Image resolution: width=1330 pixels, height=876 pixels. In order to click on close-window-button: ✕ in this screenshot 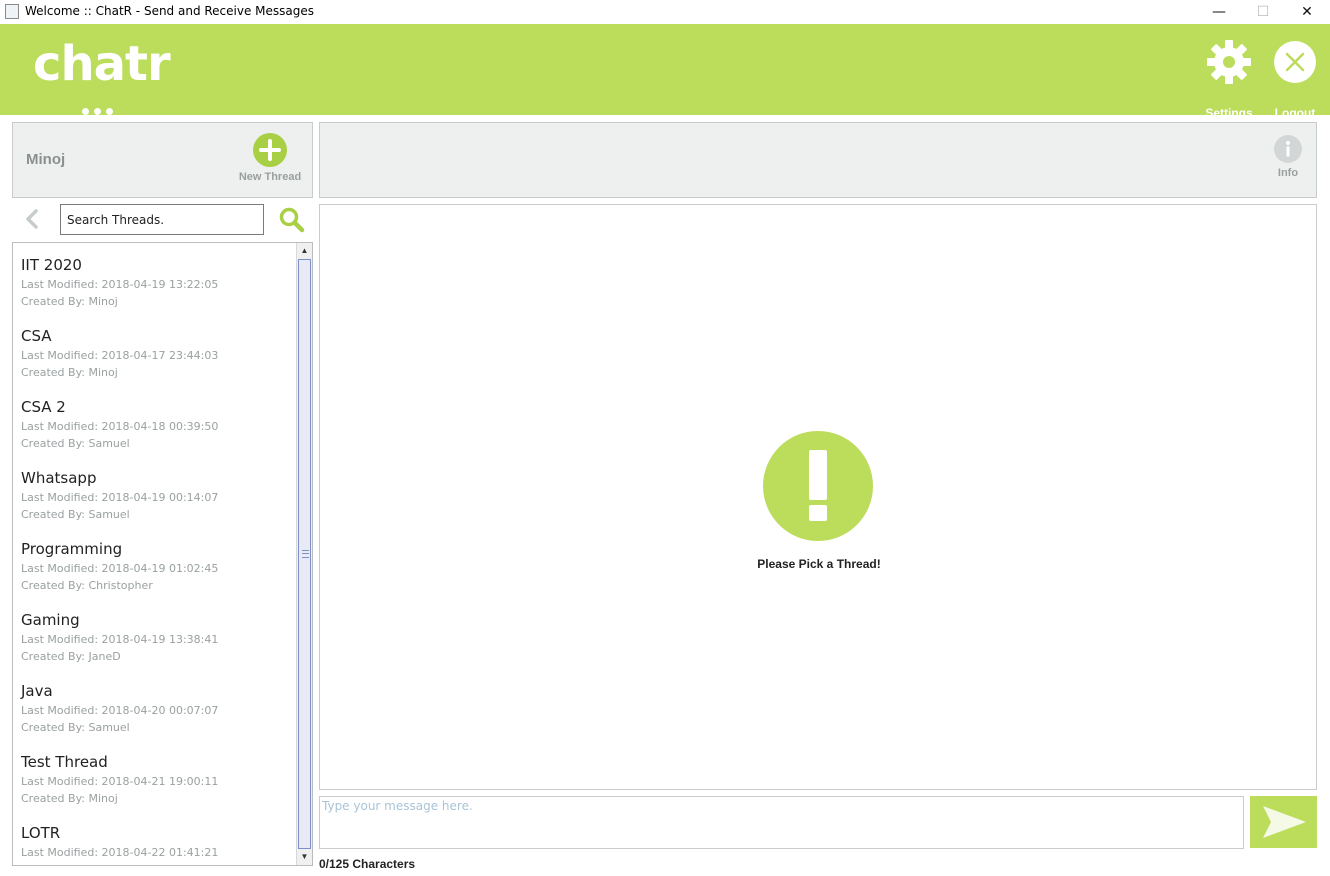, I will do `click(1307, 12)`.